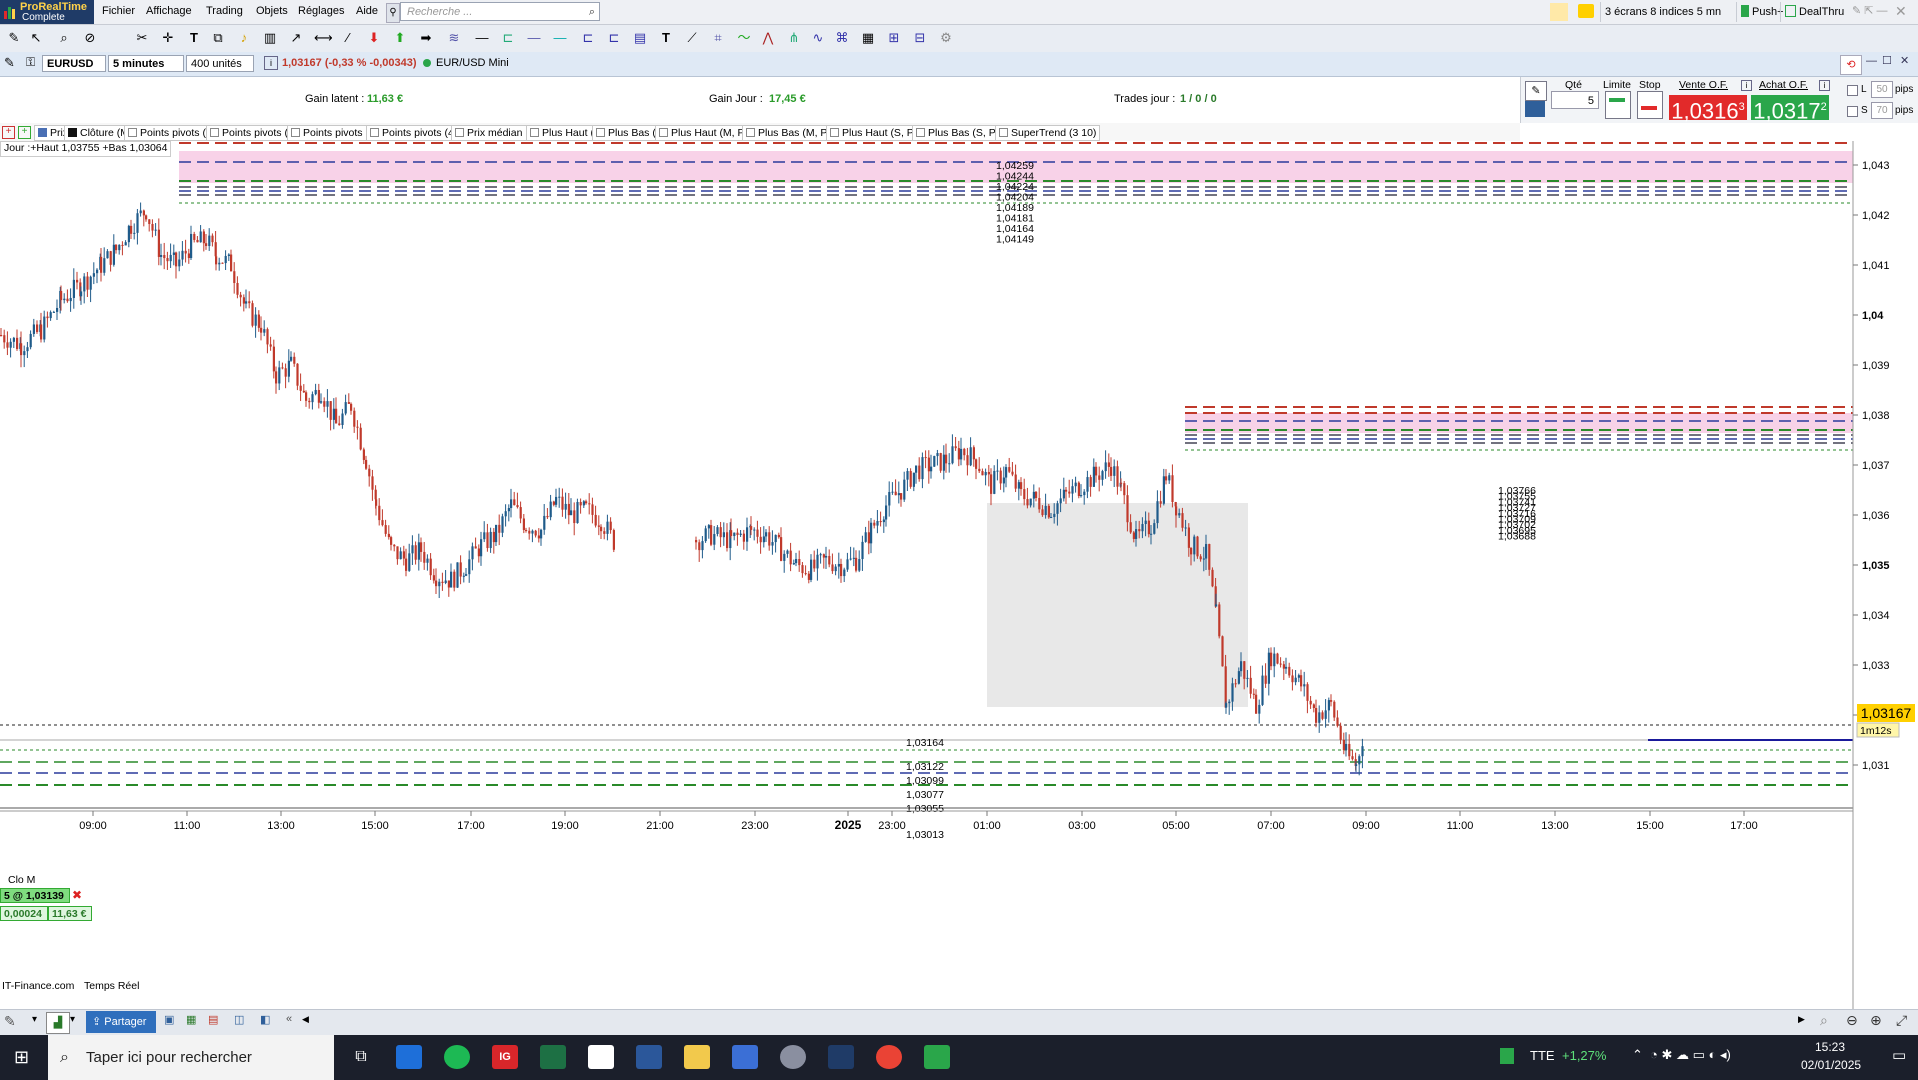 Image resolution: width=1918 pixels, height=1080 pixels. I want to click on sine-icon: ∿, so click(818, 38).